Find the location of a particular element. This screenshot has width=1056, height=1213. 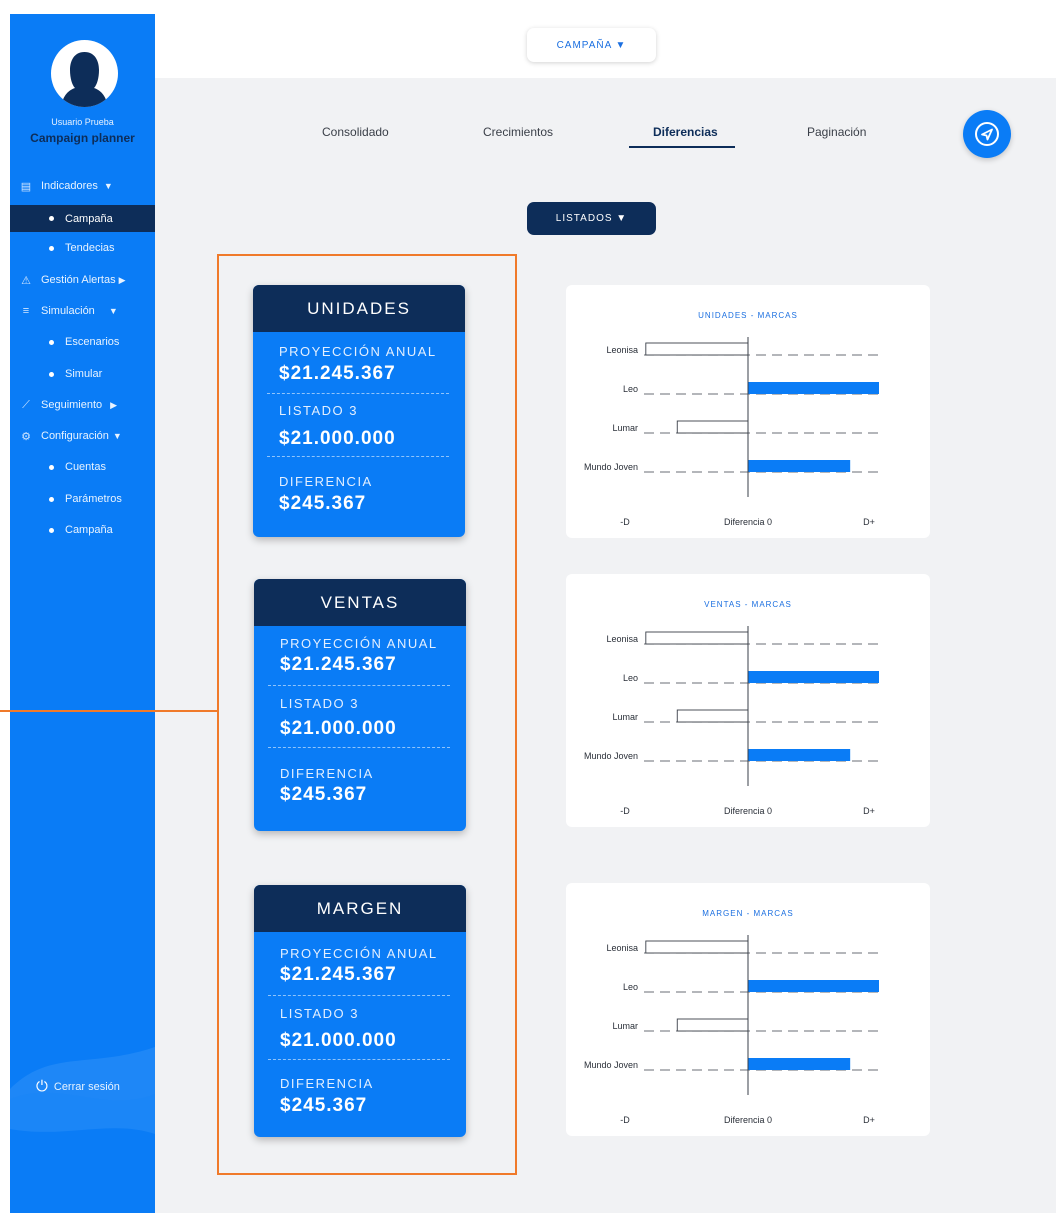

sidebar-item-seguimiento: ⟋ Seguimiento ▶ is located at coordinates (82, 405).